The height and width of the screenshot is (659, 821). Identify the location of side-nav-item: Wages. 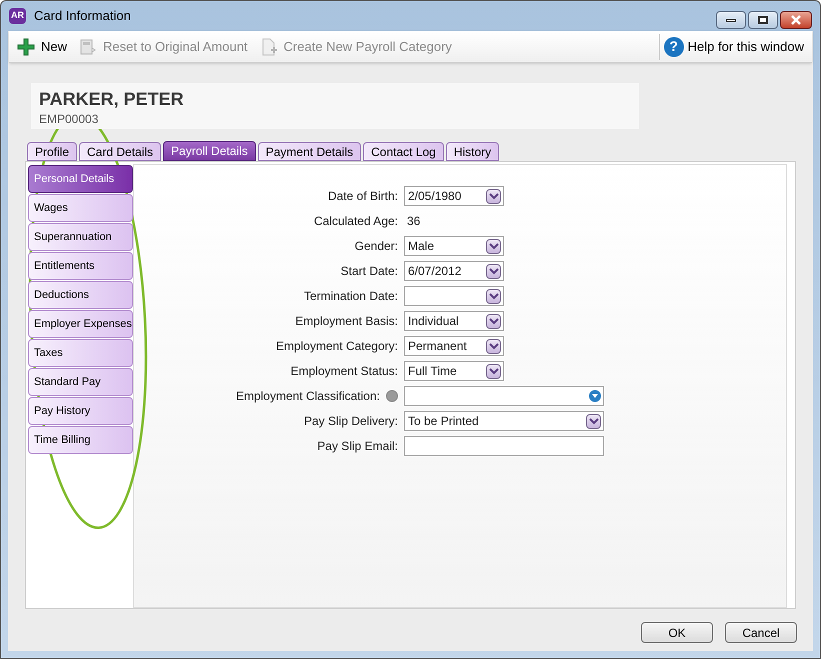
(80, 208).